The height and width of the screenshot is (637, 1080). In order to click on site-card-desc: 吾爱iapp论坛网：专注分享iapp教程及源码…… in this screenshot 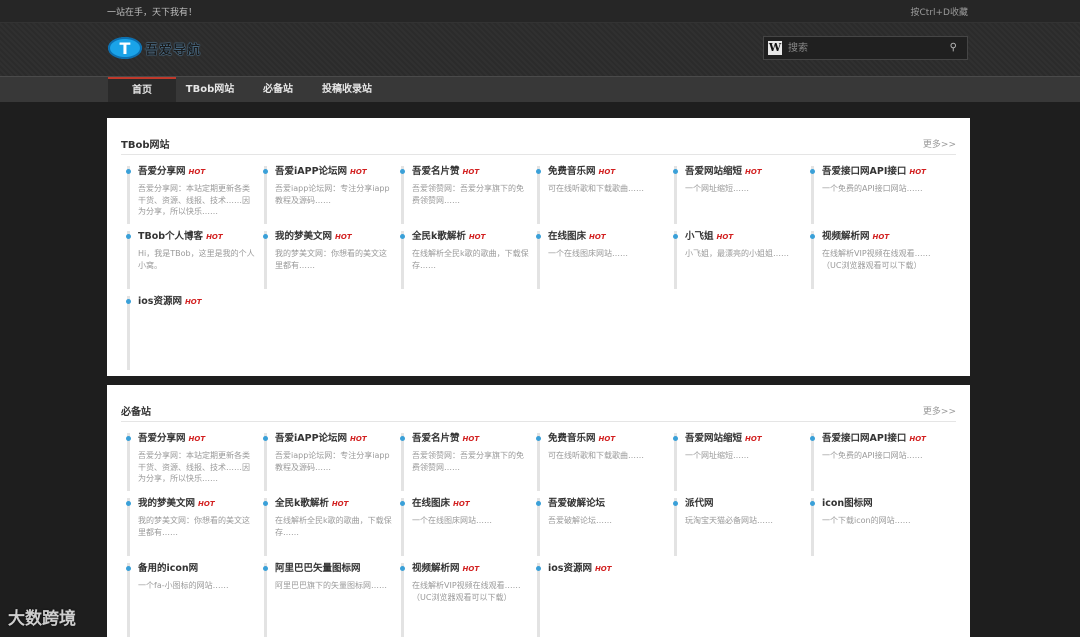, I will do `click(332, 461)`.